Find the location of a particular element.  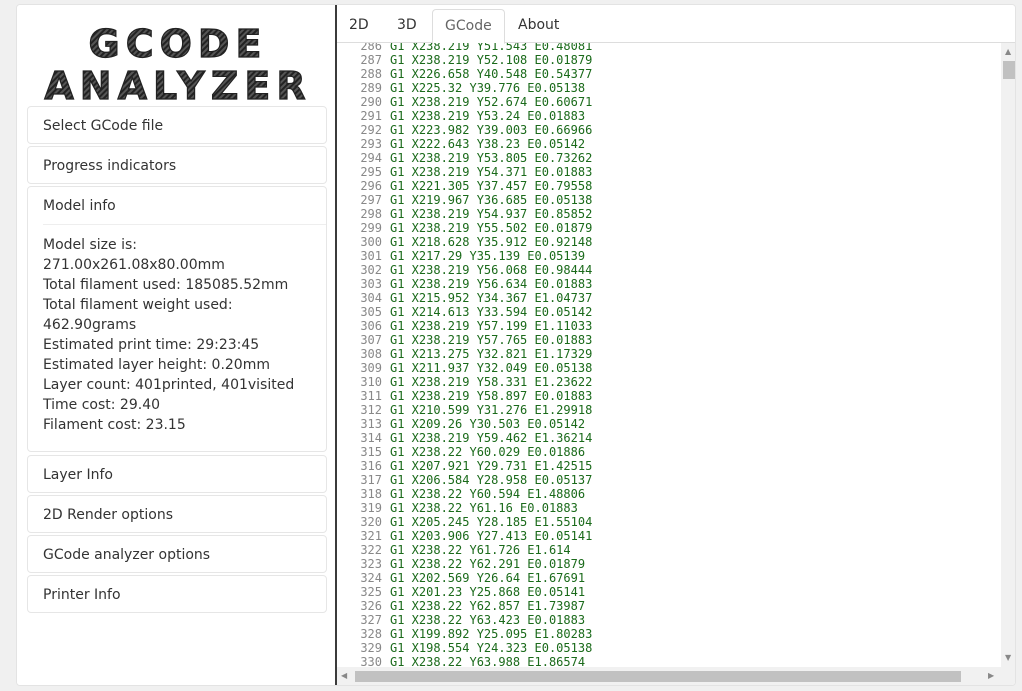

model-info-line: Layer count: 401printed, 401visited is located at coordinates (169, 385).